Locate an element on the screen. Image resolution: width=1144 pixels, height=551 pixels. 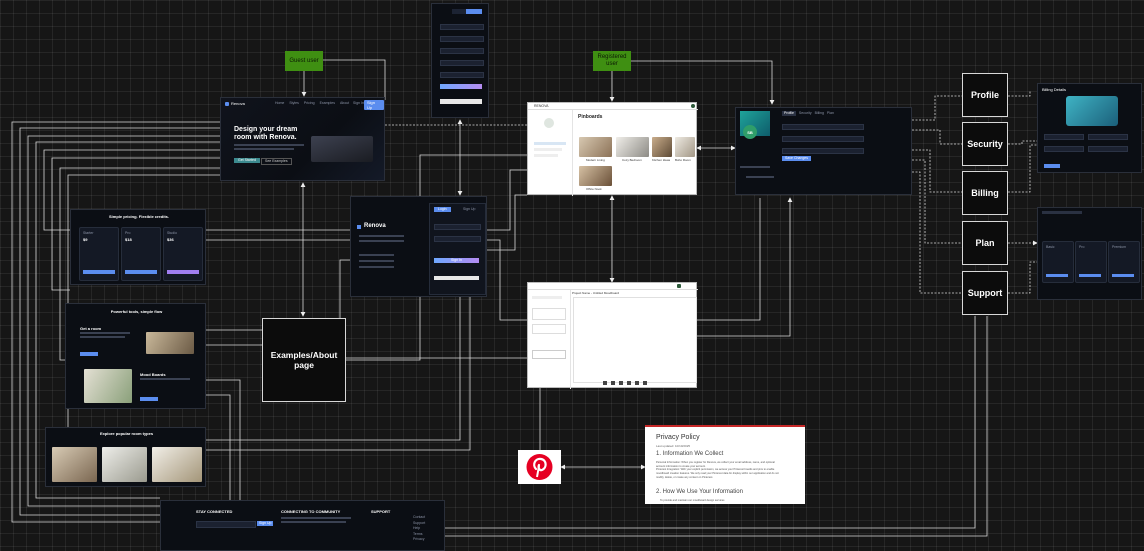
footer-link: Support is located at coordinates (419, 523).